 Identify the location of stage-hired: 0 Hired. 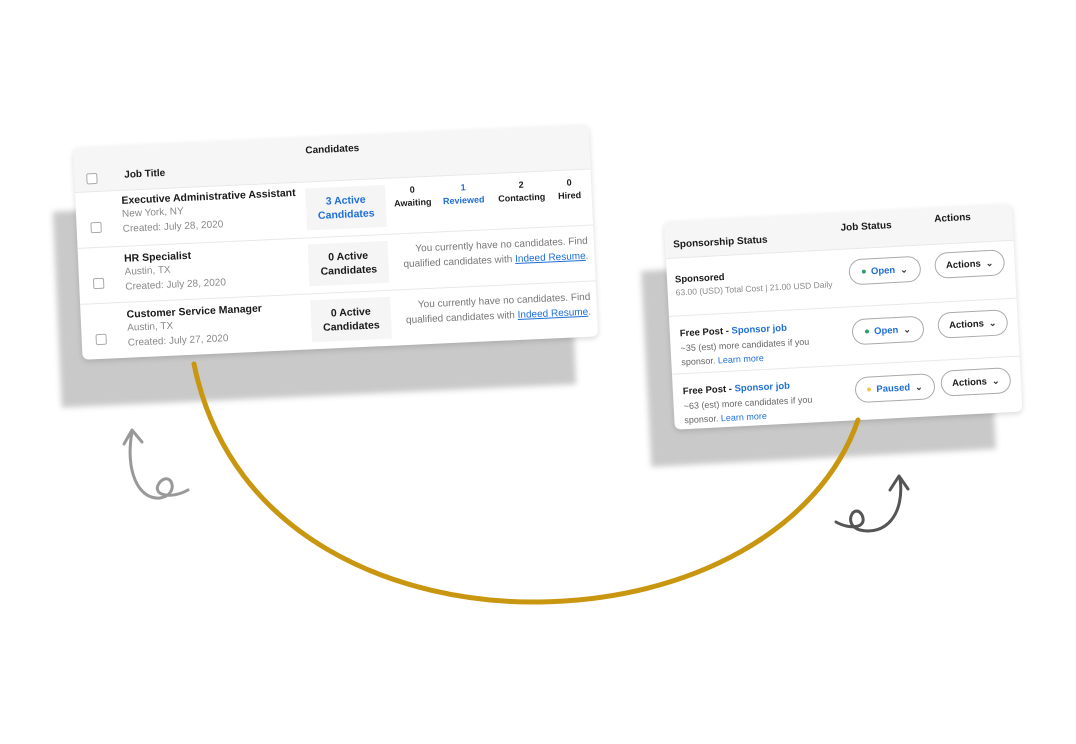
(569, 190).